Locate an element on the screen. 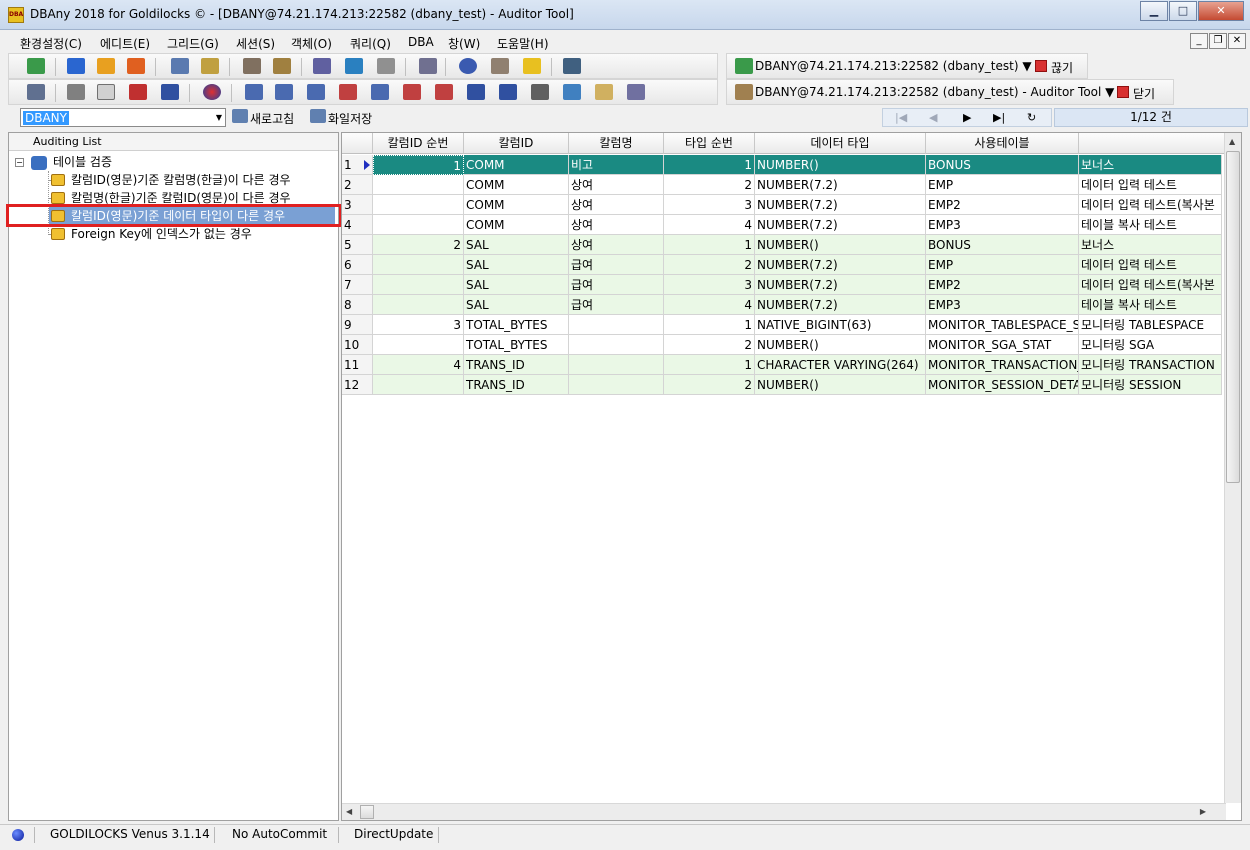 The height and width of the screenshot is (850, 1250). sigma-icon is located at coordinates (476, 92).